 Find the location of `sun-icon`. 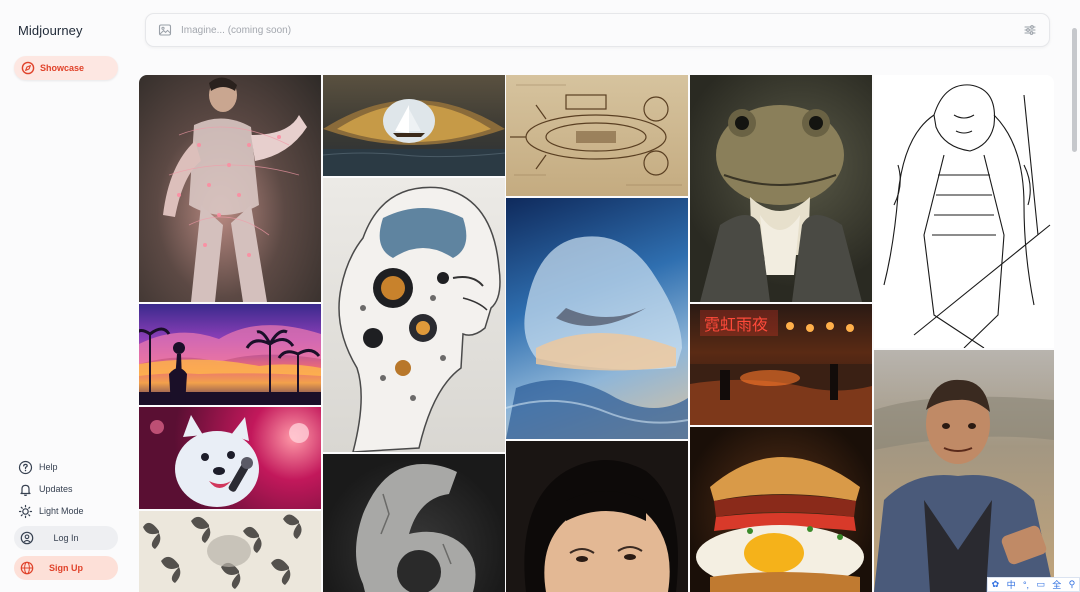

sun-icon is located at coordinates (25, 511).